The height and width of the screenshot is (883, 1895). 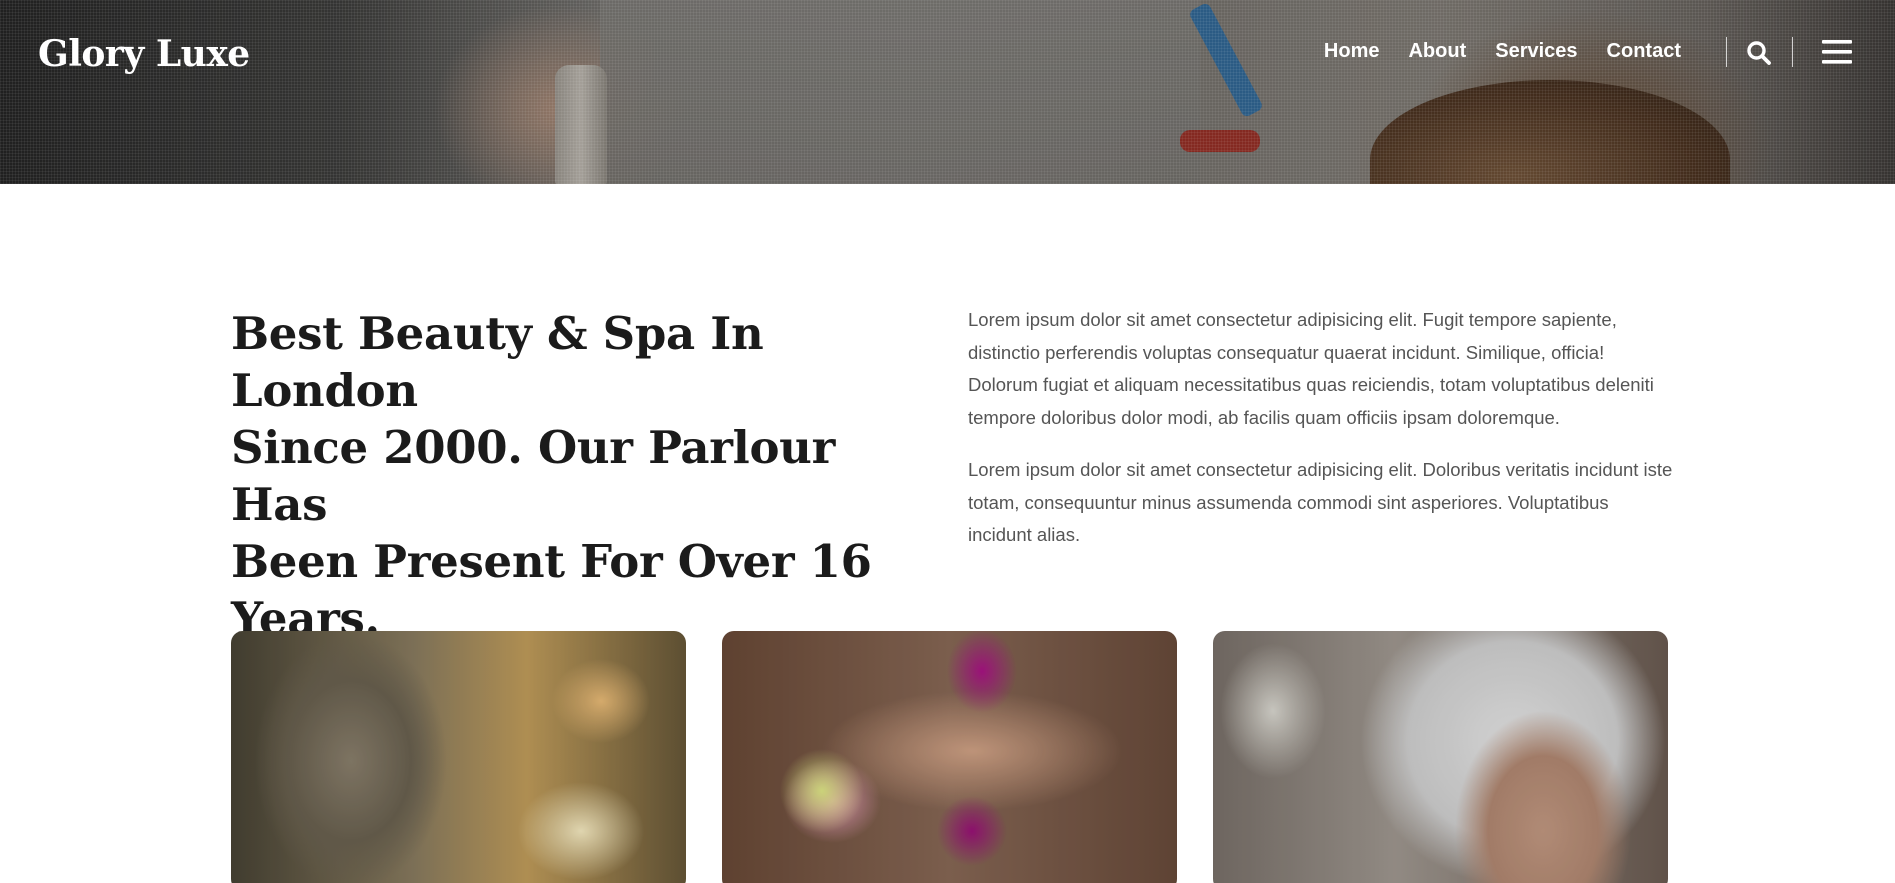 What do you see at coordinates (497, 362) in the screenshot?
I see `headline-line: Best Beauty & Spa In London` at bounding box center [497, 362].